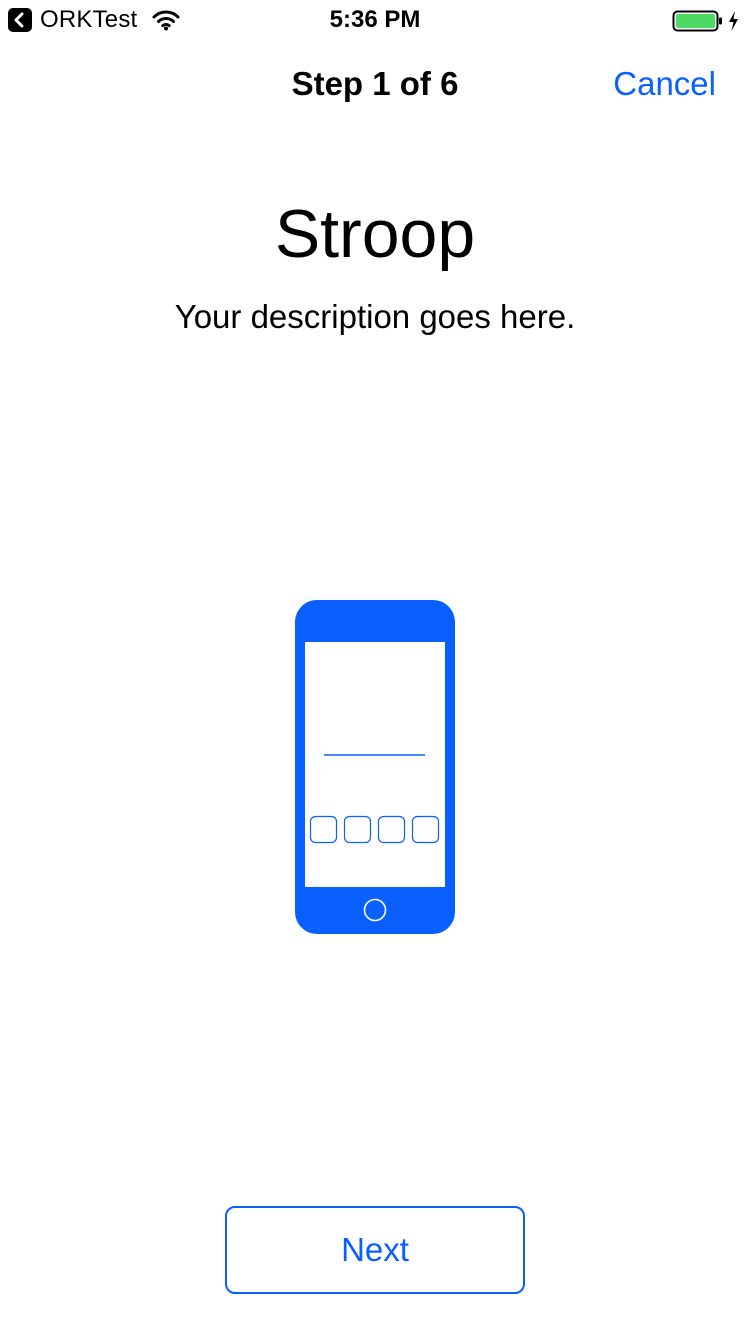 Image resolution: width=750 pixels, height=1334 pixels. Describe the element at coordinates (376, 768) in the screenshot. I see `phone-stroop-illustration` at that location.